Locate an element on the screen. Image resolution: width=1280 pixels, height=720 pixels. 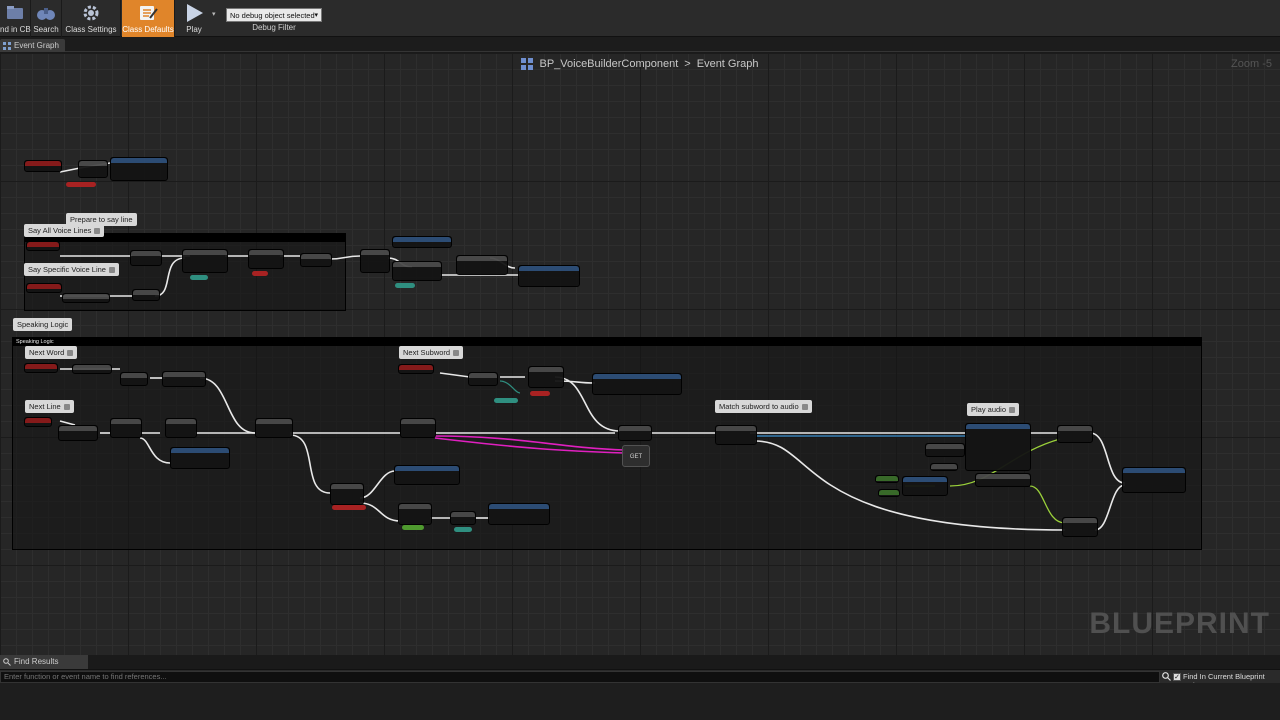
comment-next-word-text: Next Word is located at coordinates (47, 352).